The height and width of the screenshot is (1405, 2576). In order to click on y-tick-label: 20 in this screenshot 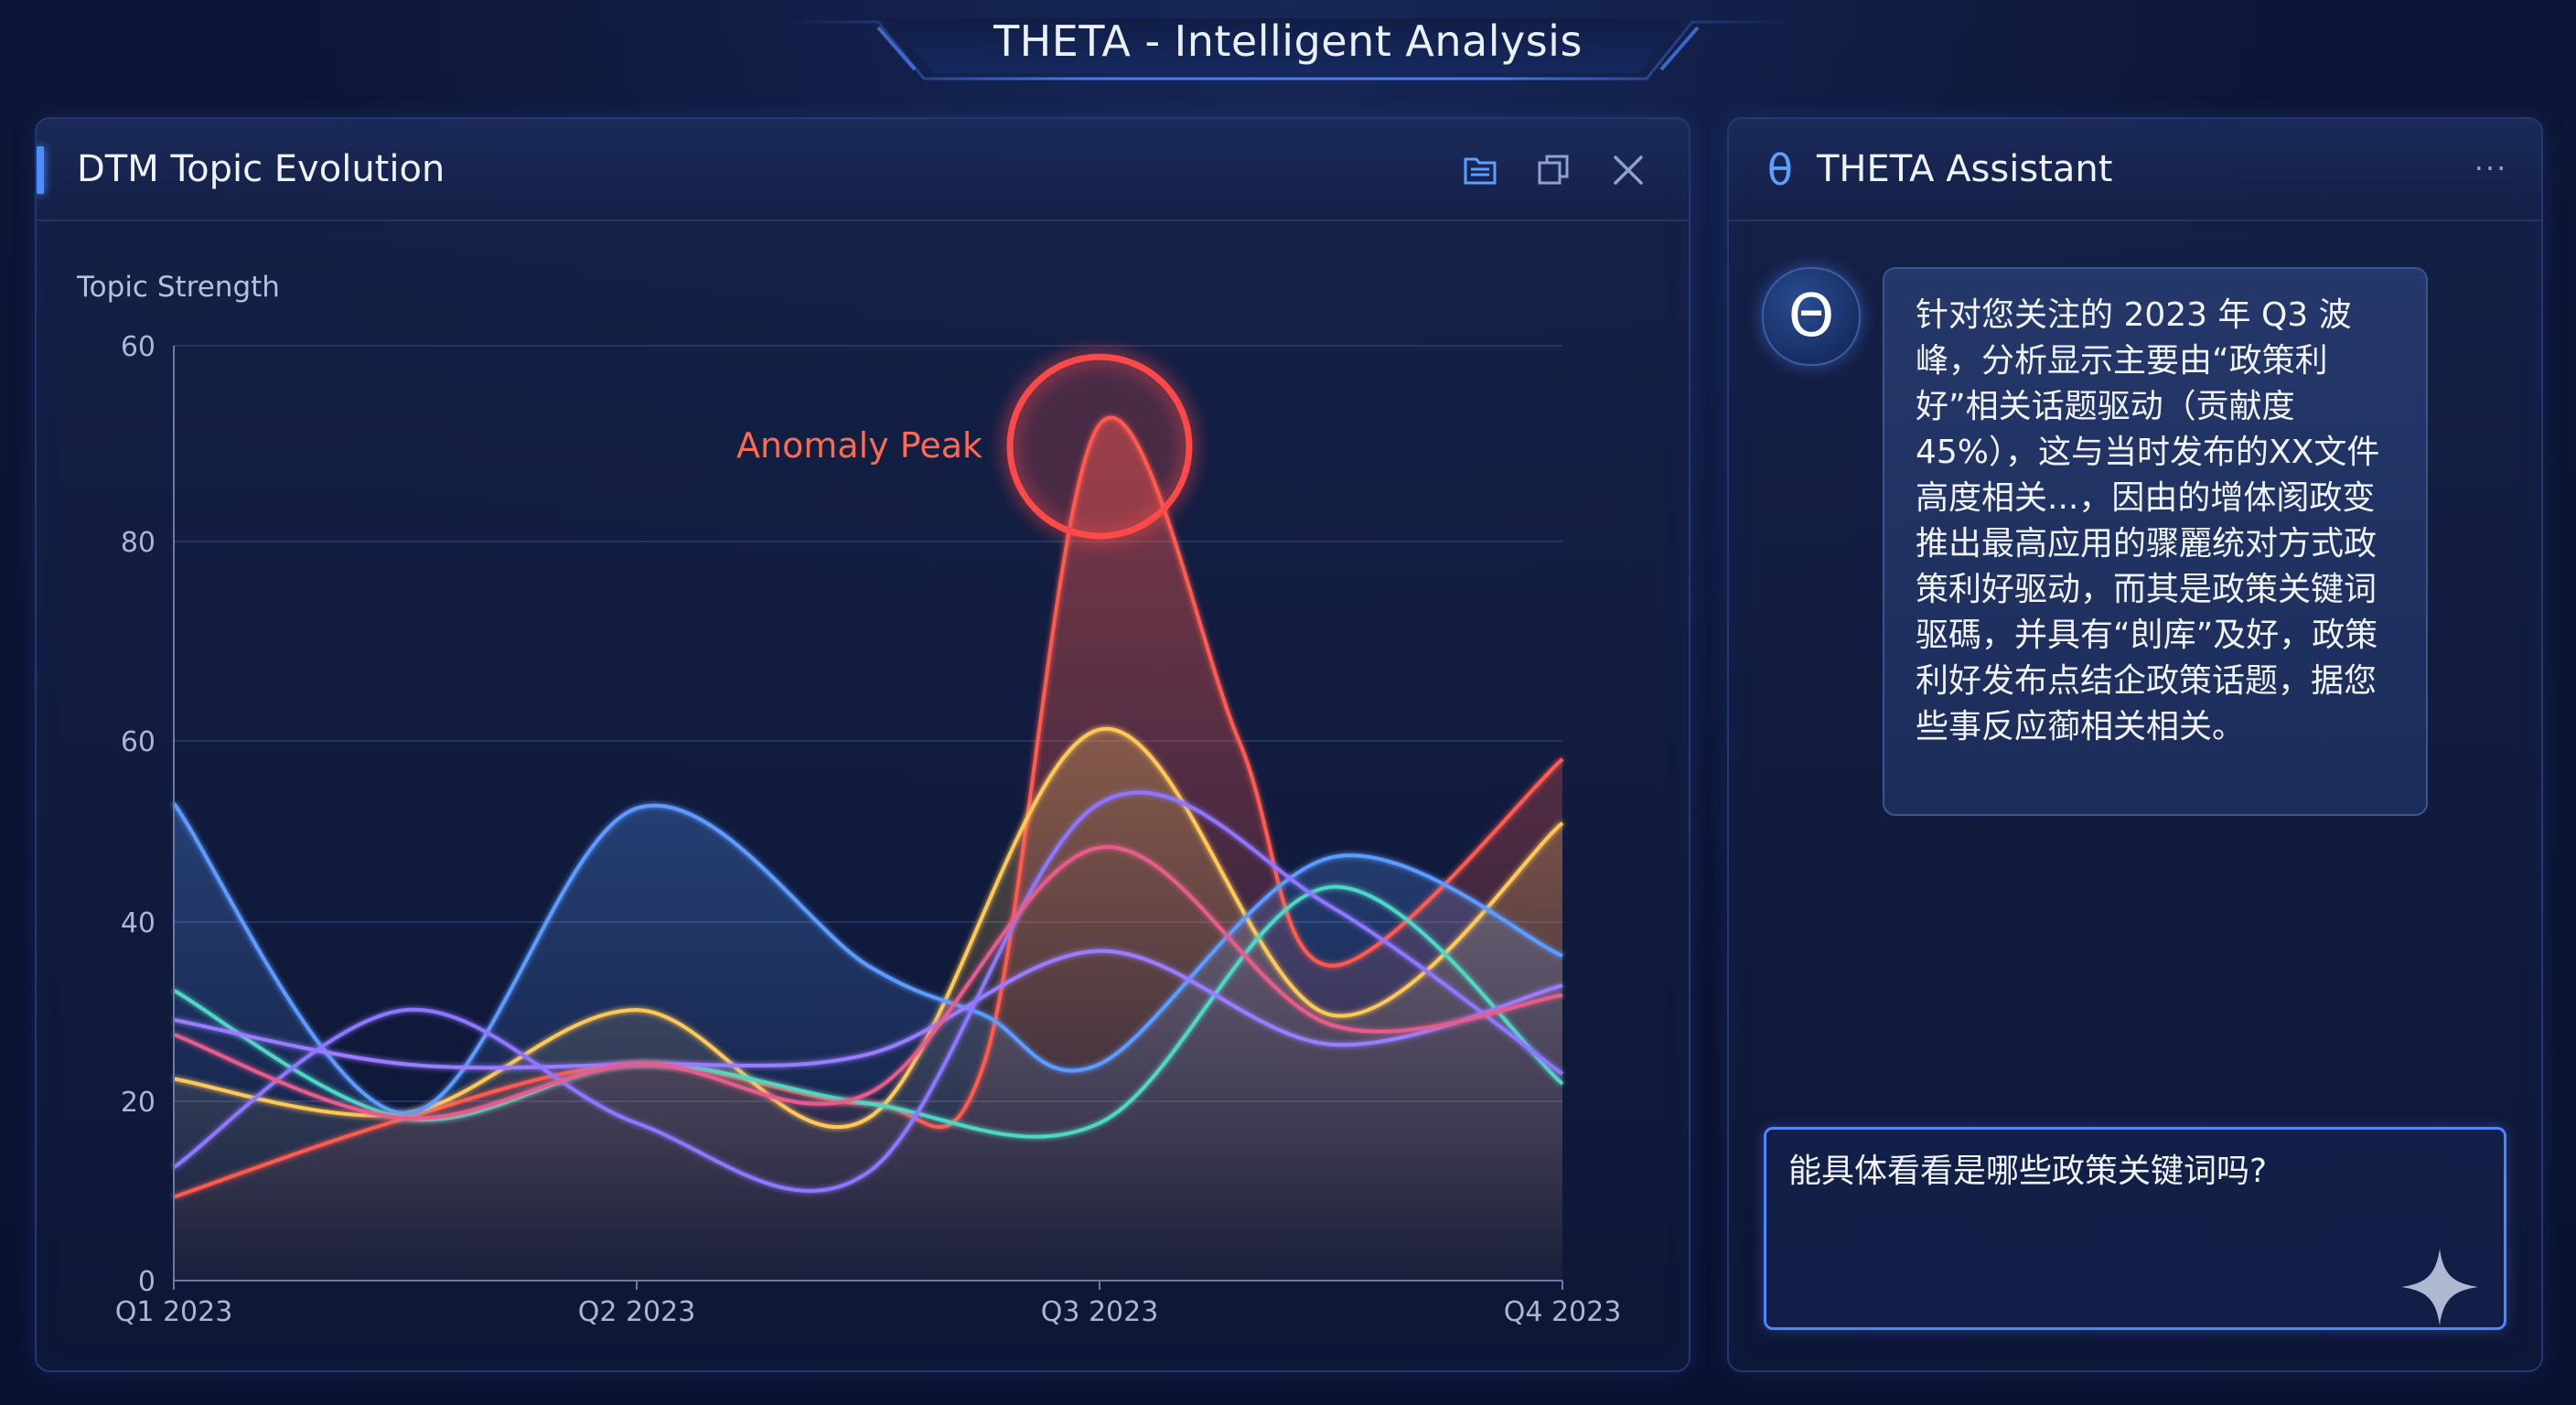, I will do `click(138, 1103)`.